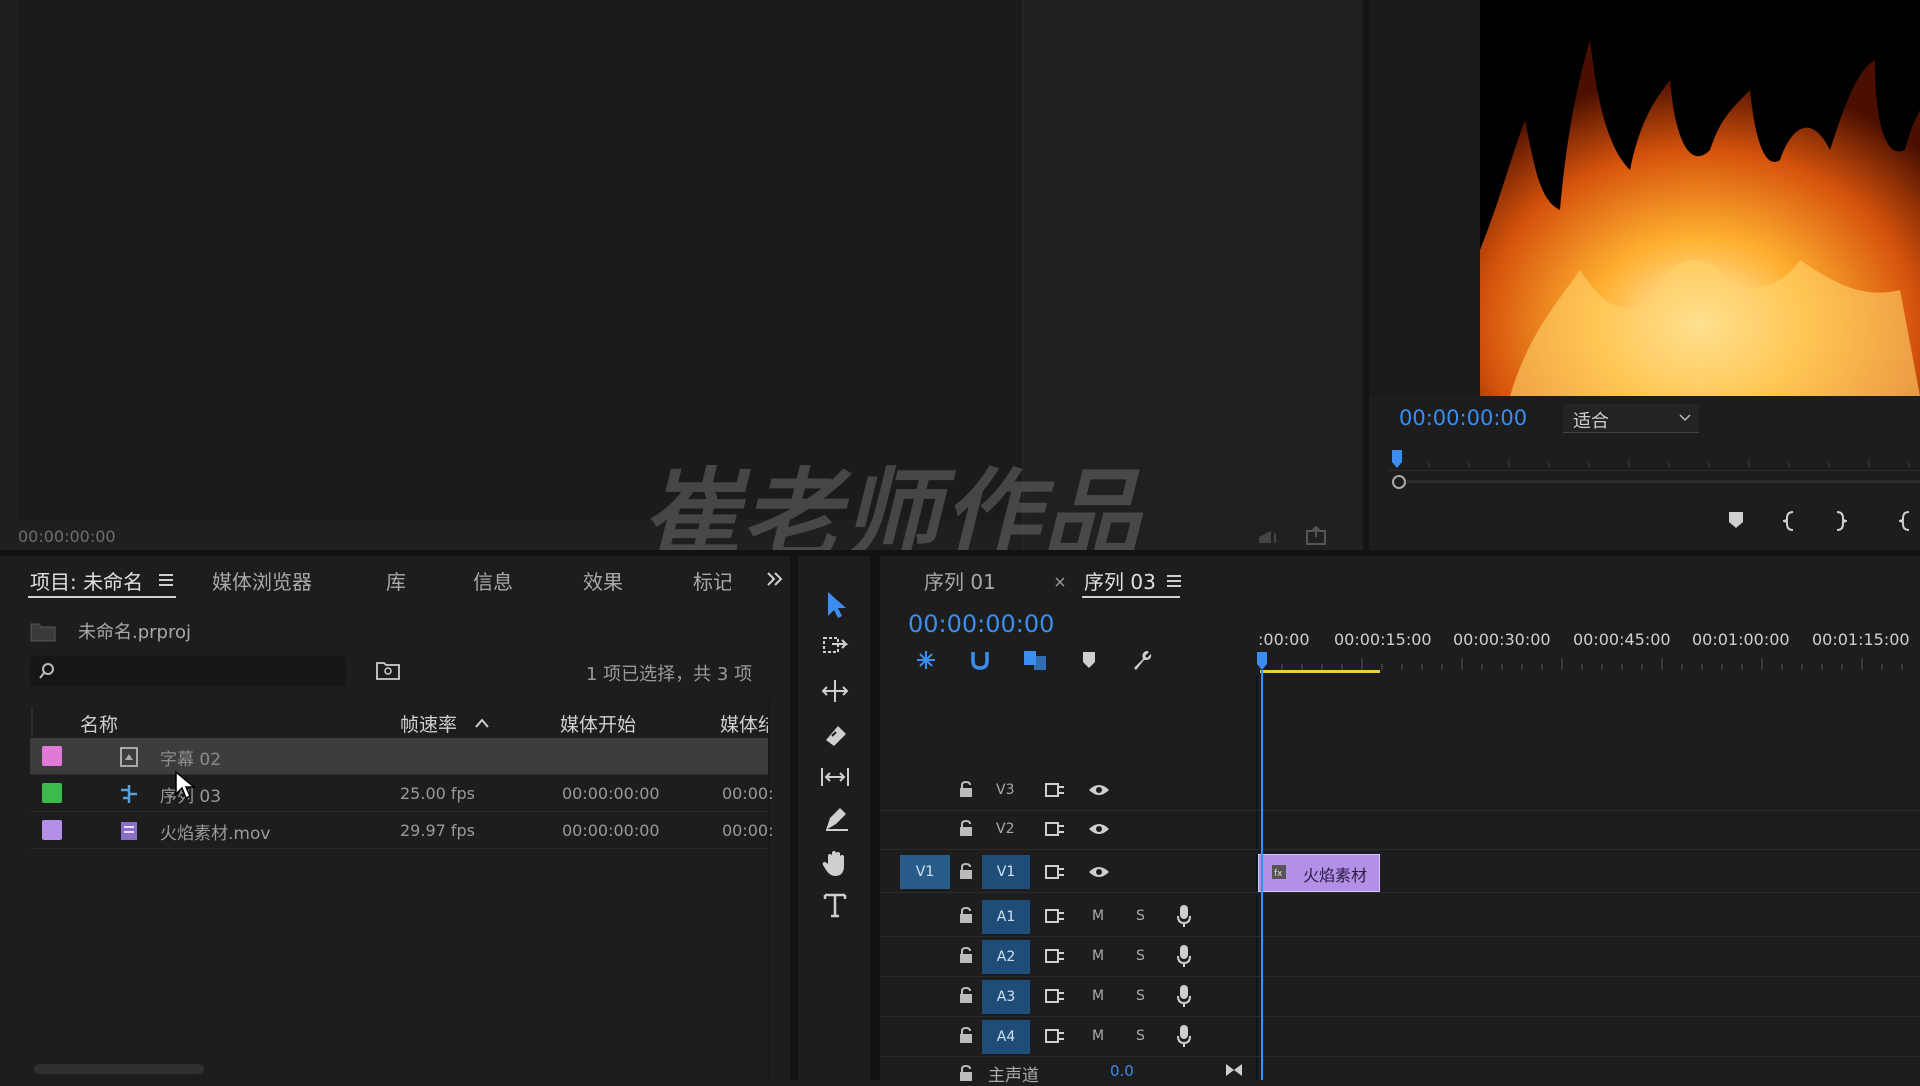 The height and width of the screenshot is (1086, 1920). I want to click on track-target-a1: A1, so click(1006, 917).